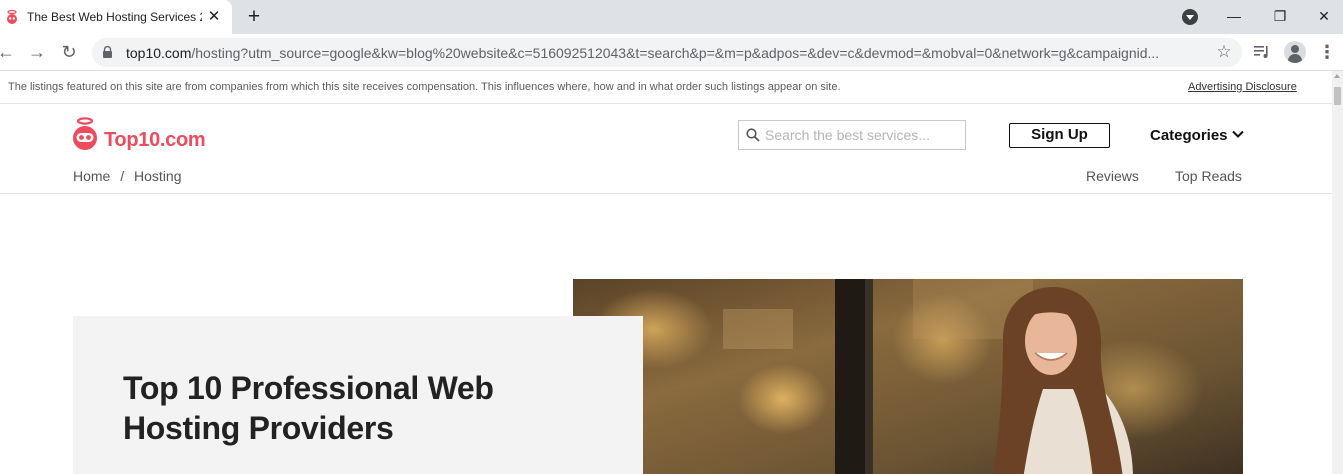 Image resolution: width=1343 pixels, height=474 pixels. I want to click on url-host: top10.com, so click(159, 53).